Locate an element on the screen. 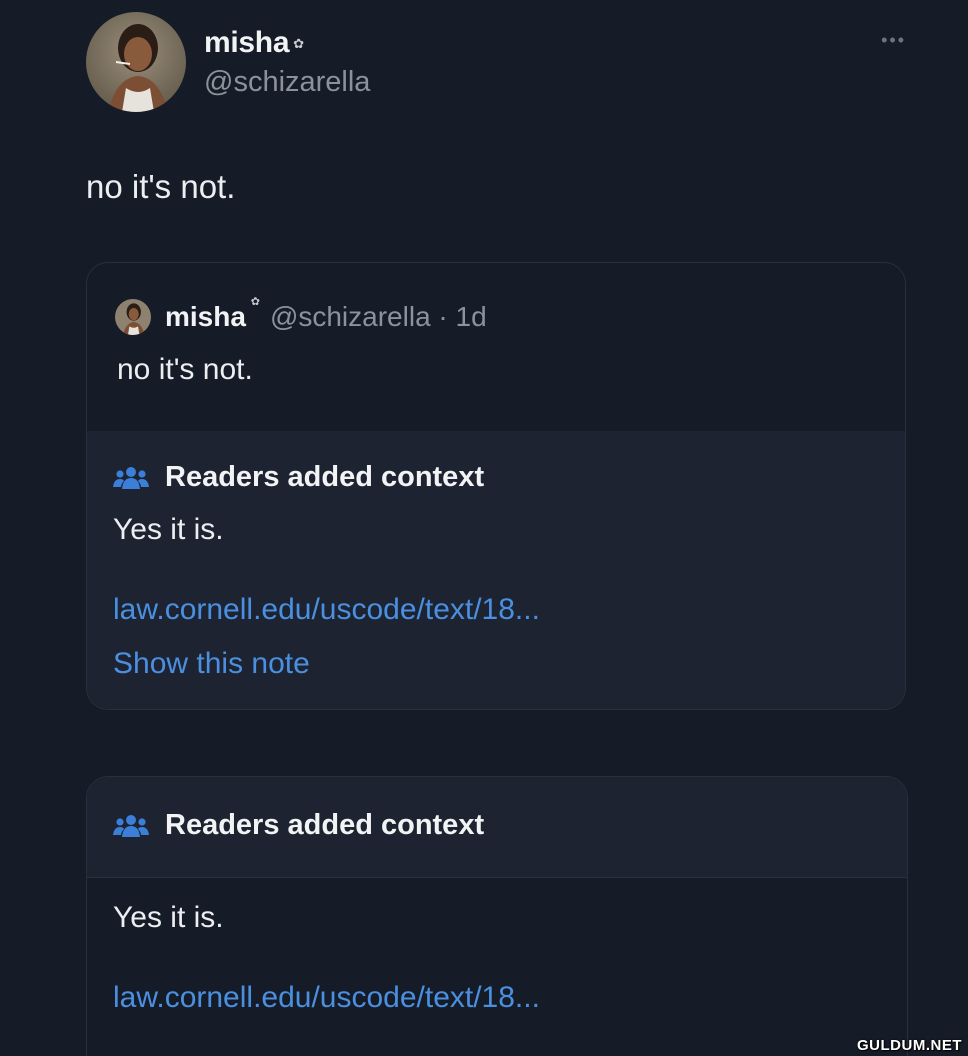  quoted-handle-time: @schizarella · 1d is located at coordinates (378, 316).